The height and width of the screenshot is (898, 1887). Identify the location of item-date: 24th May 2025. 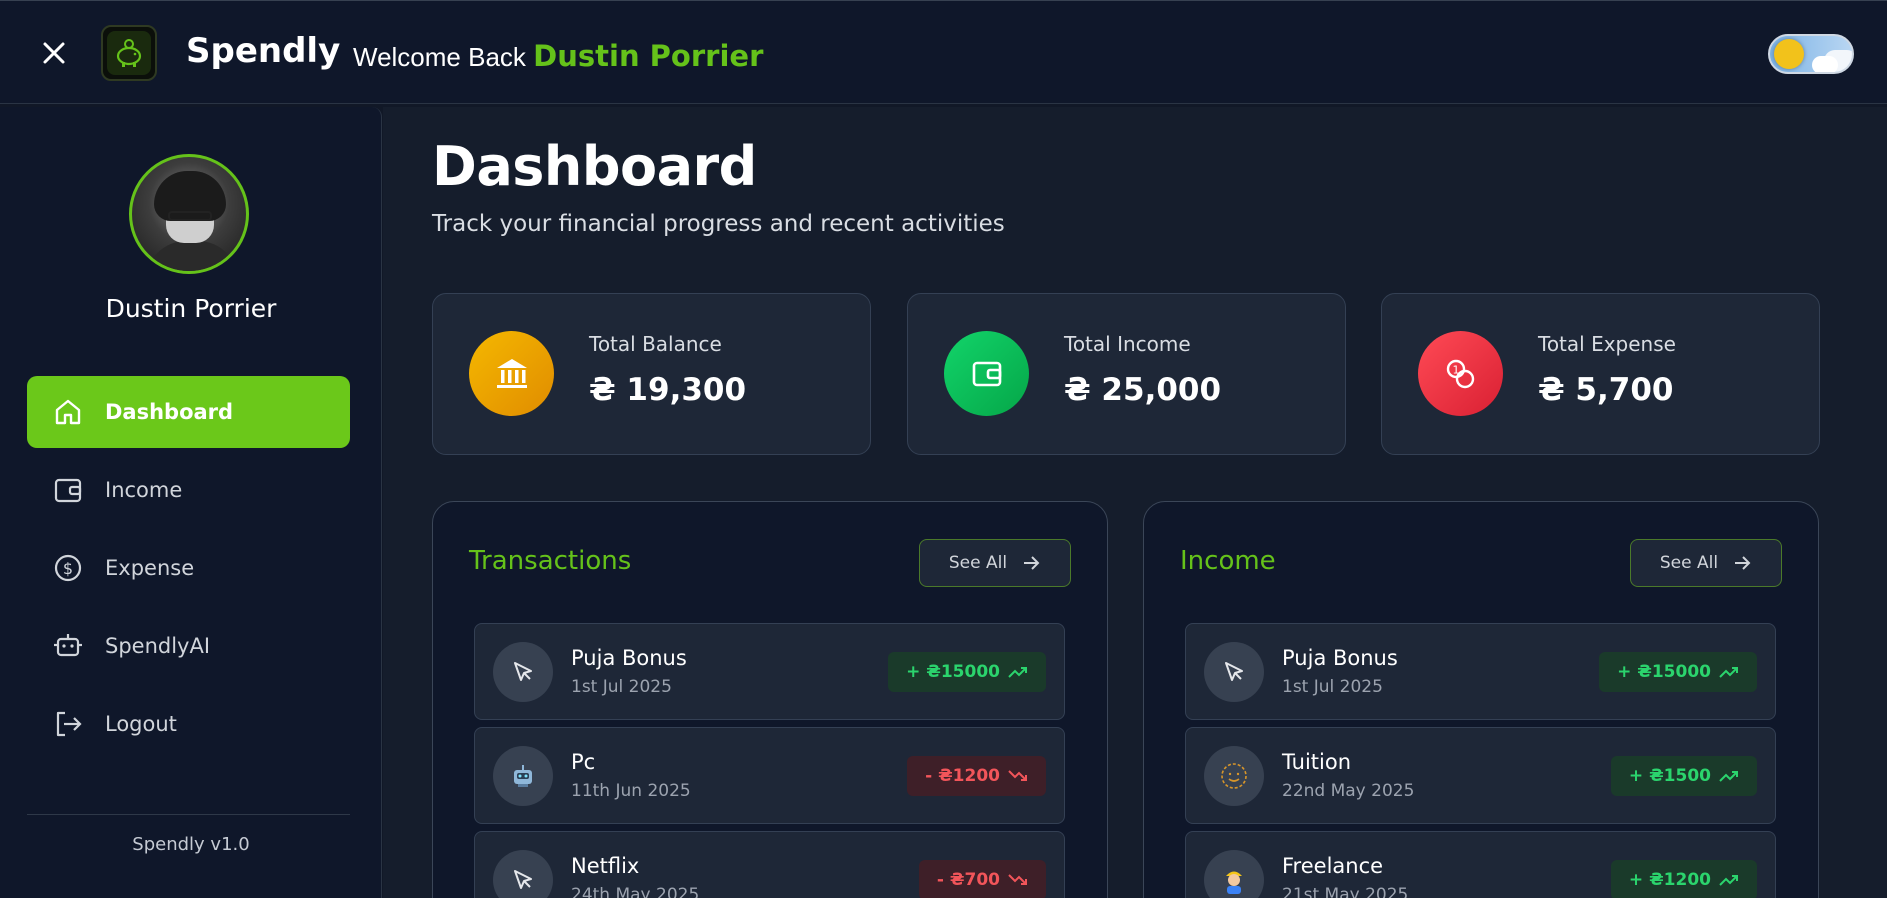
(635, 891).